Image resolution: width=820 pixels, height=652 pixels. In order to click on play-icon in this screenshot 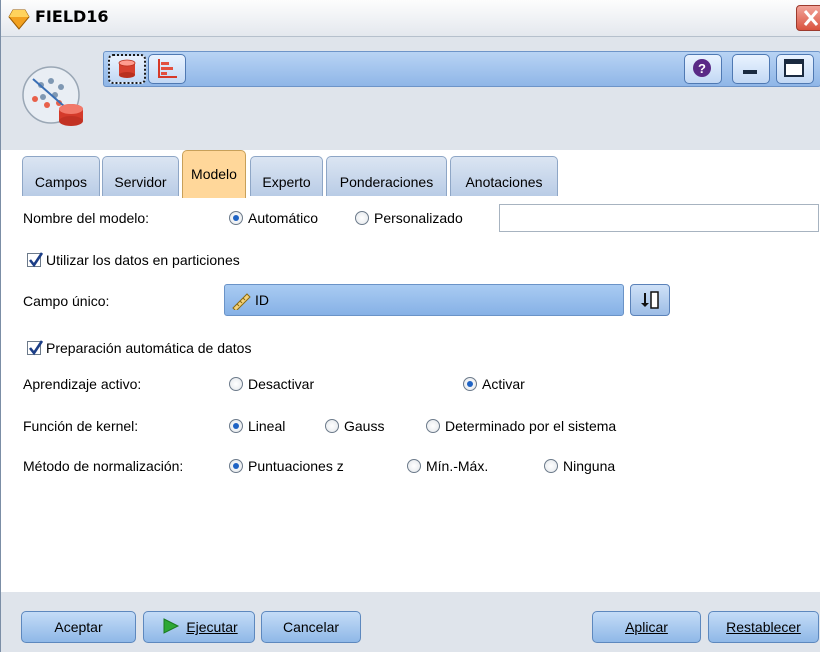, I will do `click(171, 626)`.